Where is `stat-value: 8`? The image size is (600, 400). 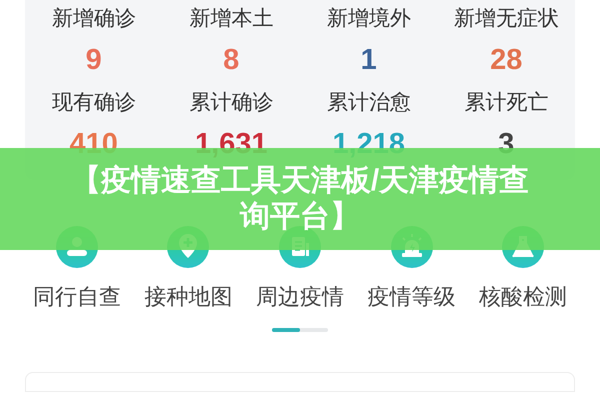 stat-value: 8 is located at coordinates (231, 60).